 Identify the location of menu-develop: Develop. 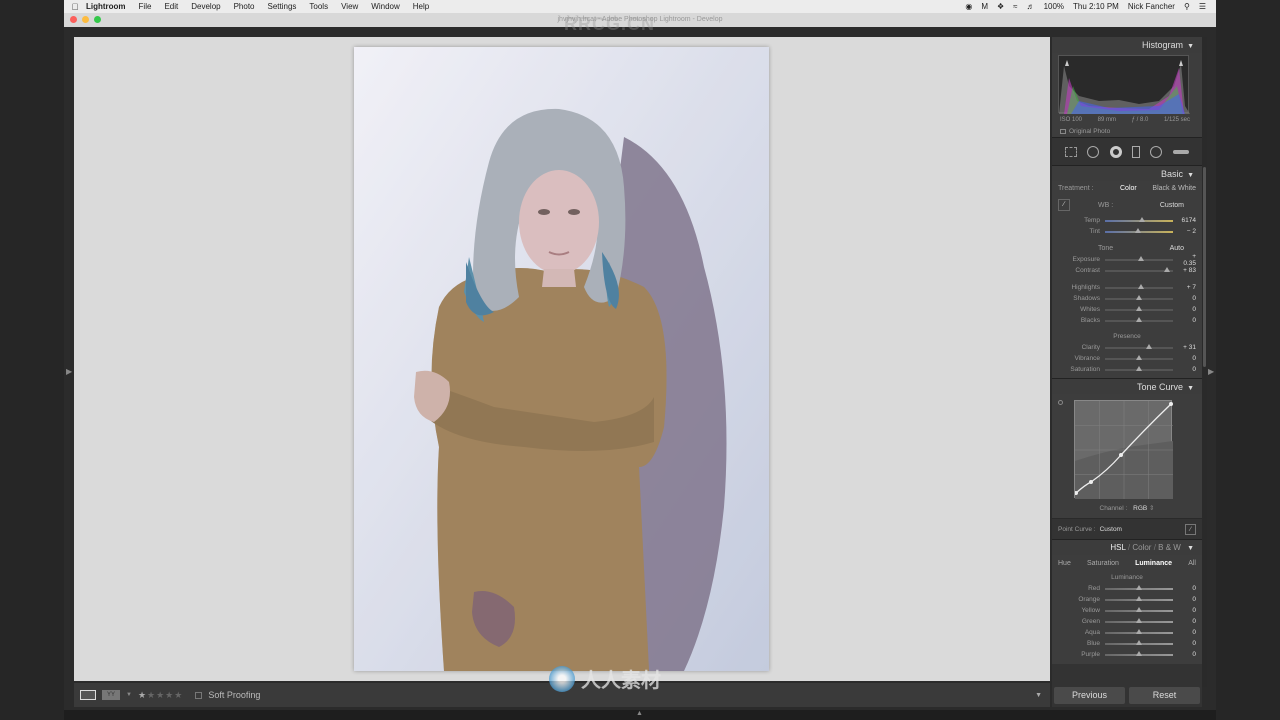
(205, 6).